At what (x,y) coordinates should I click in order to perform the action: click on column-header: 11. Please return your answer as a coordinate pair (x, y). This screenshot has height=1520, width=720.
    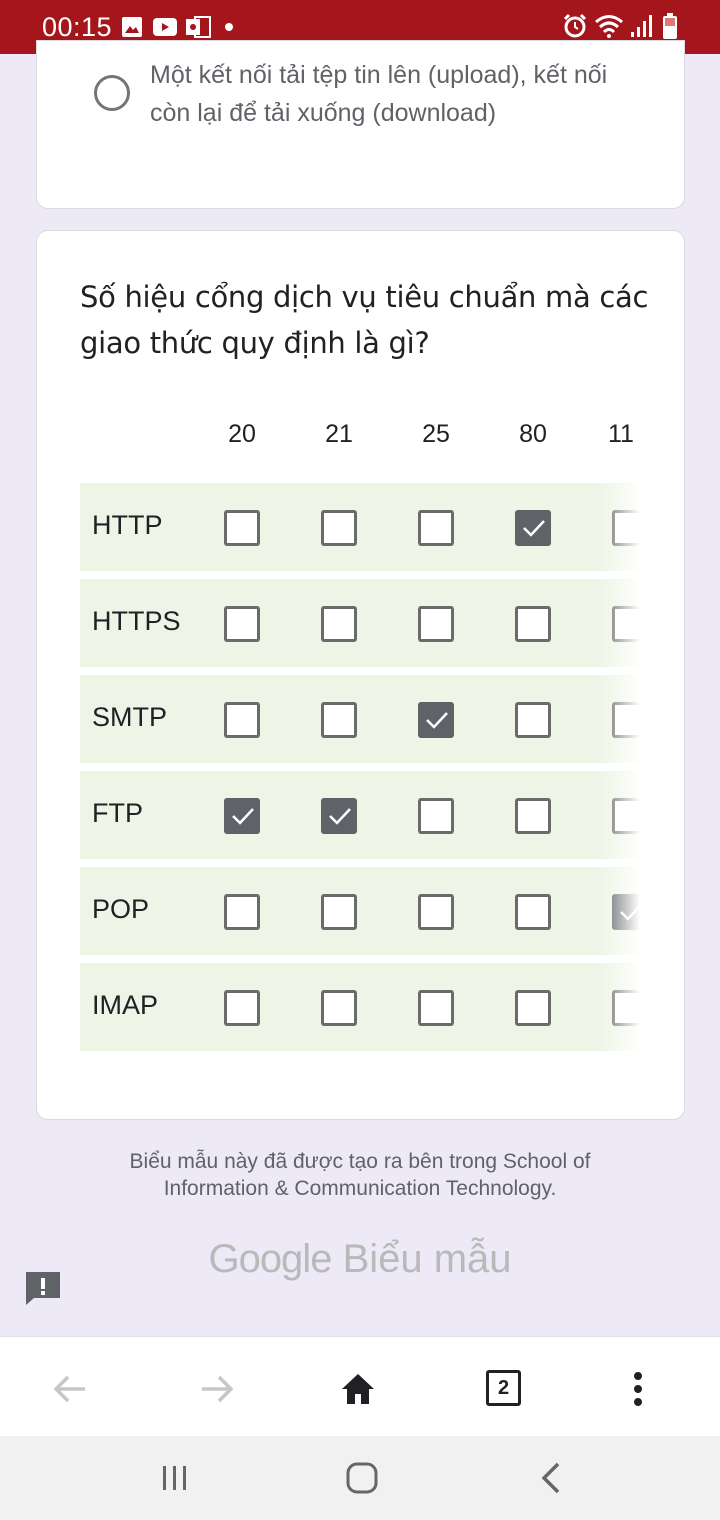
    Looking at the image, I should click on (621, 434).